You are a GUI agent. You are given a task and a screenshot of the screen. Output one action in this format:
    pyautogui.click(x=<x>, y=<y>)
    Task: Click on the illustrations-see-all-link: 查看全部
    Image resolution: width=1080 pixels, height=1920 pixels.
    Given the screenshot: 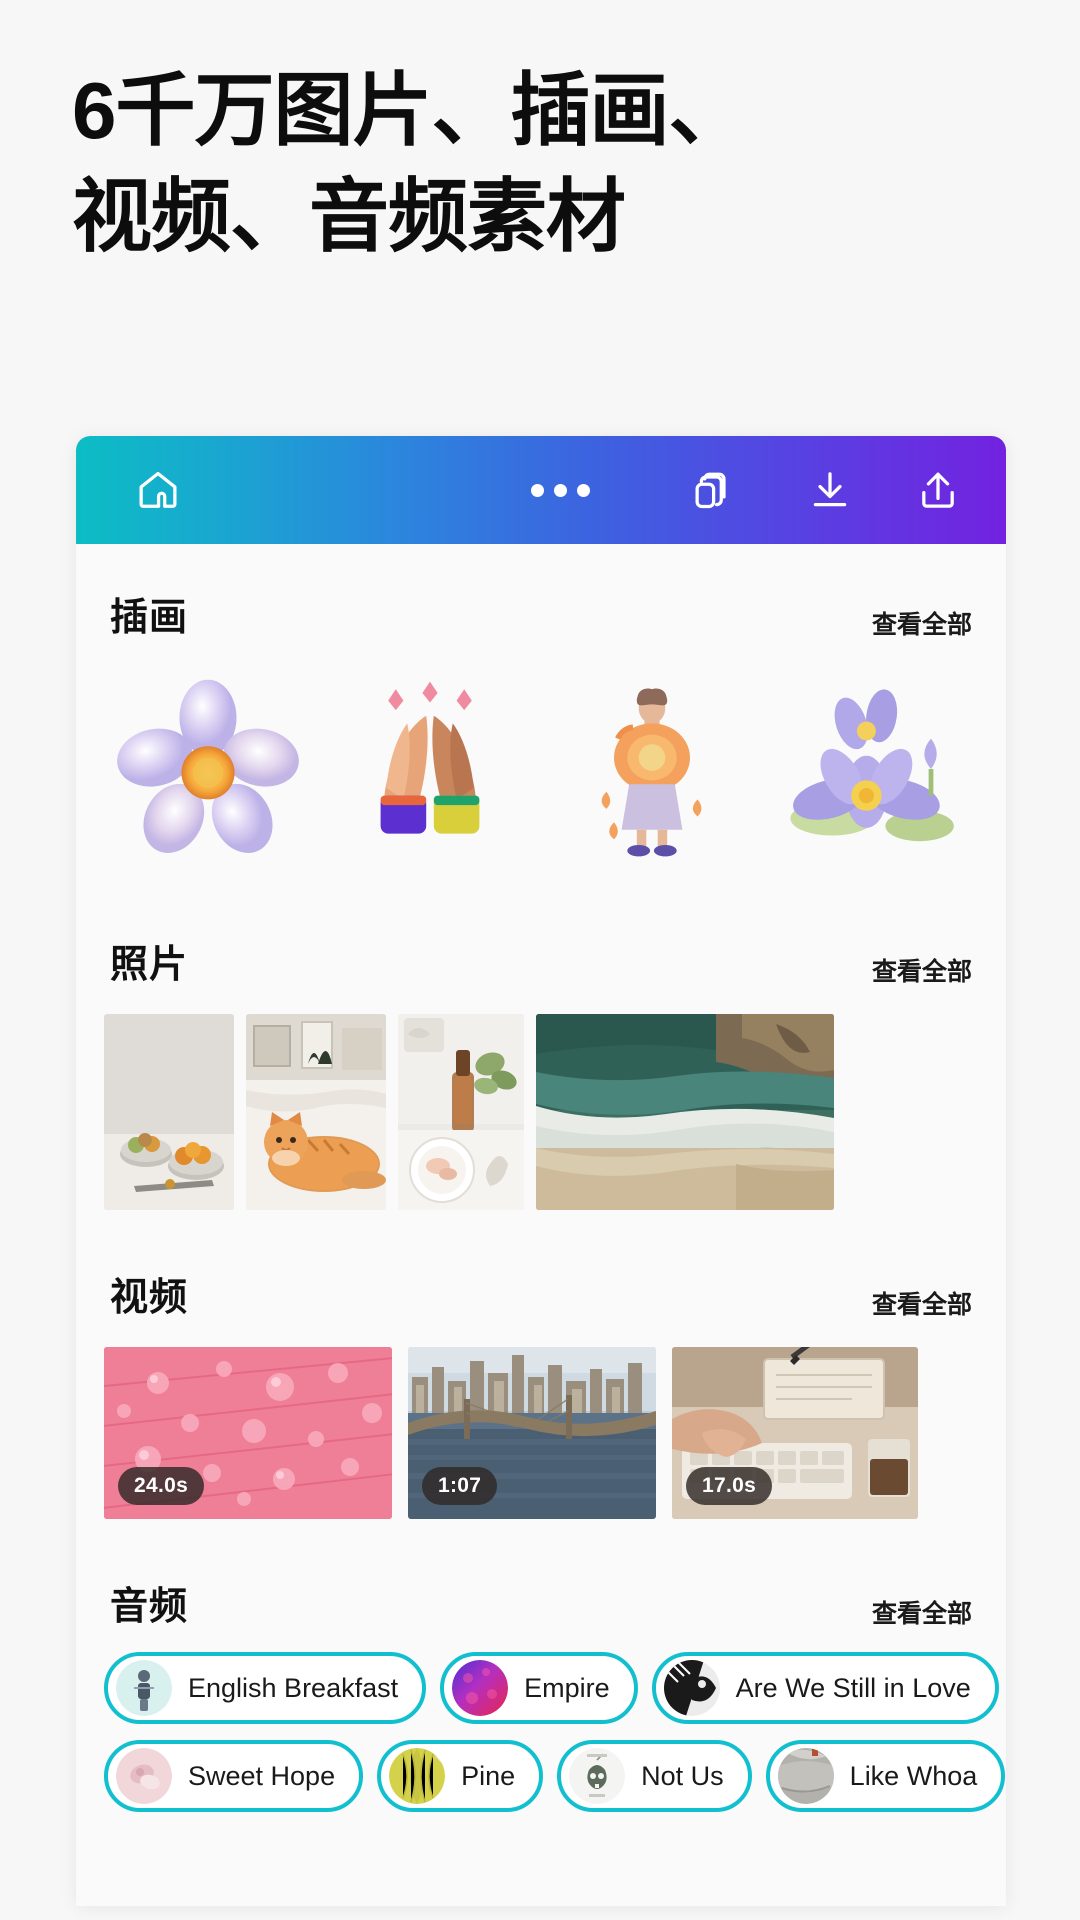 What is the action you would take?
    pyautogui.click(x=922, y=623)
    